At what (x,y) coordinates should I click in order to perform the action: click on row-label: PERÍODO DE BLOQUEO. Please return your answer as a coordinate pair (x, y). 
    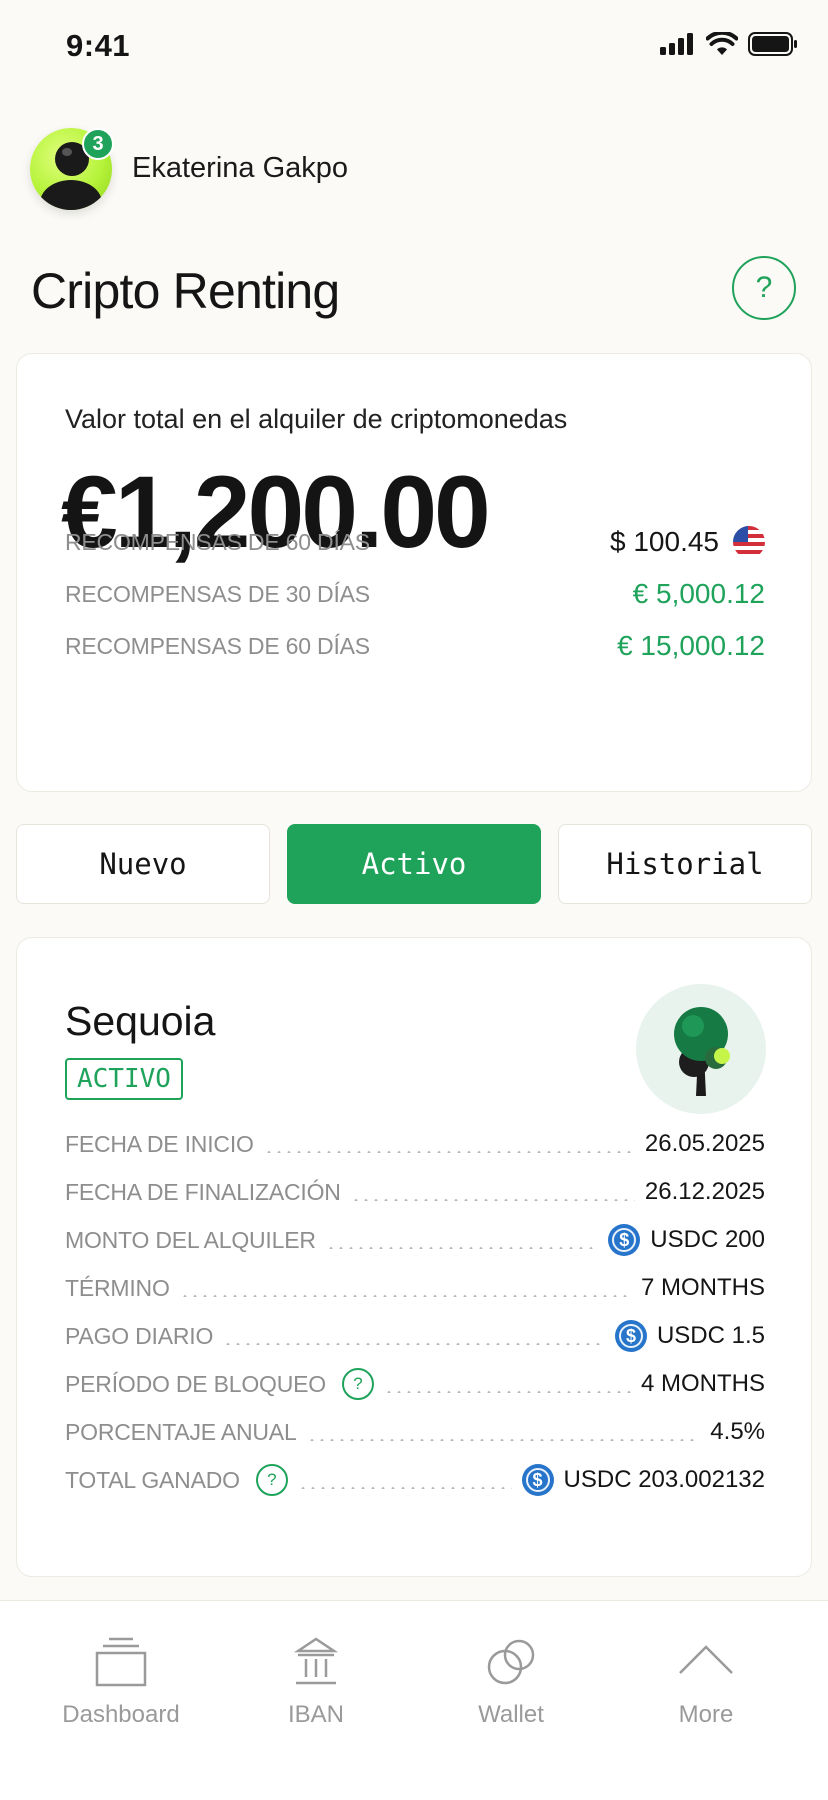
    Looking at the image, I should click on (195, 1383).